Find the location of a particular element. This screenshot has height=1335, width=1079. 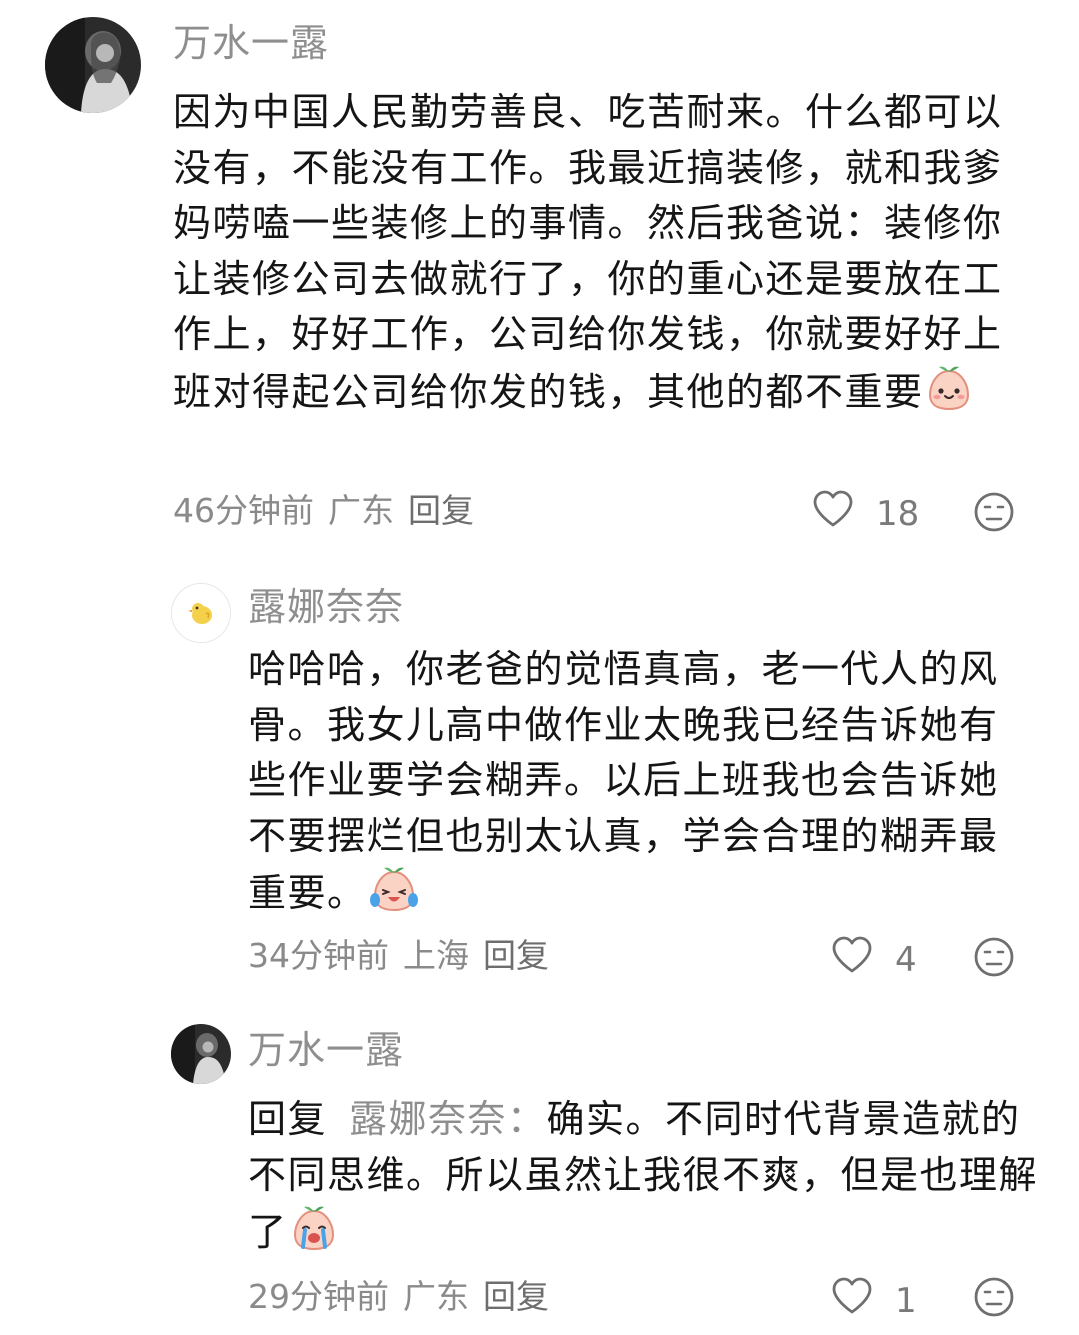

comment-meta: 29分钟前 广东 回复 is located at coordinates (405, 1297).